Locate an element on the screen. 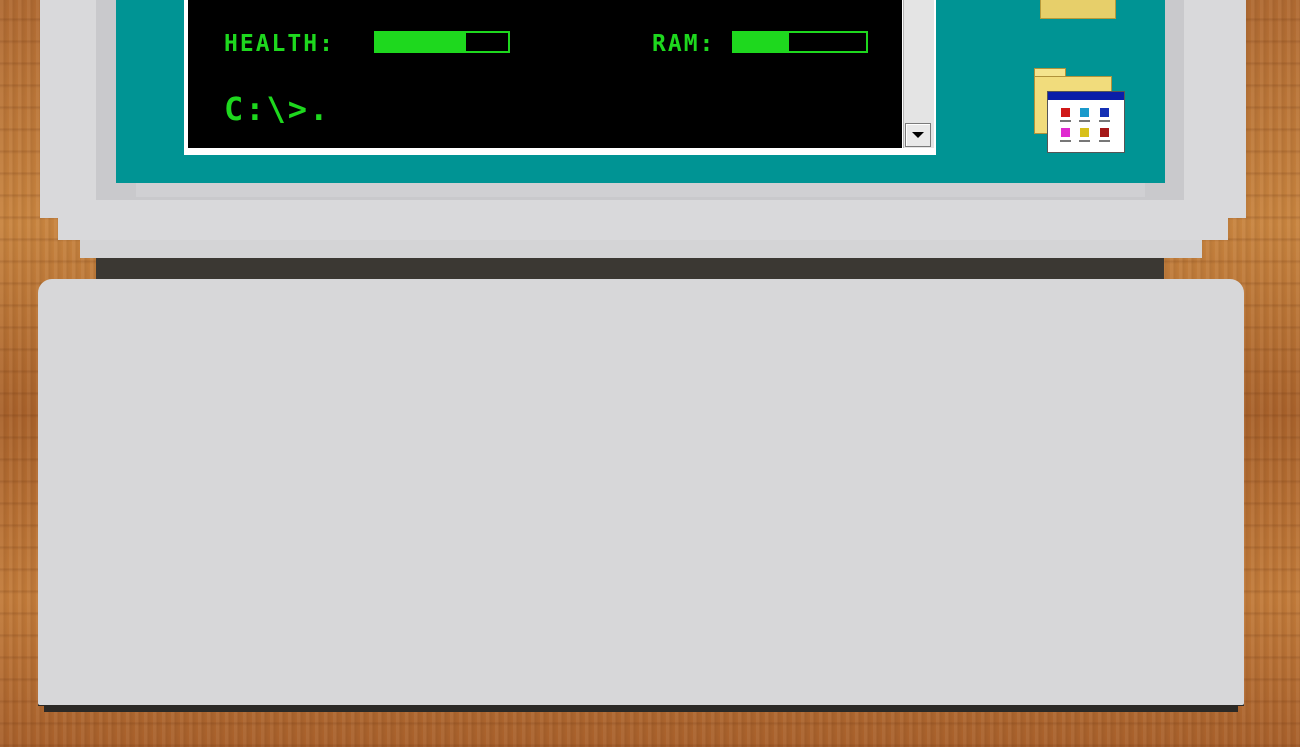 The image size is (1300, 747). health-bar is located at coordinates (442, 42).